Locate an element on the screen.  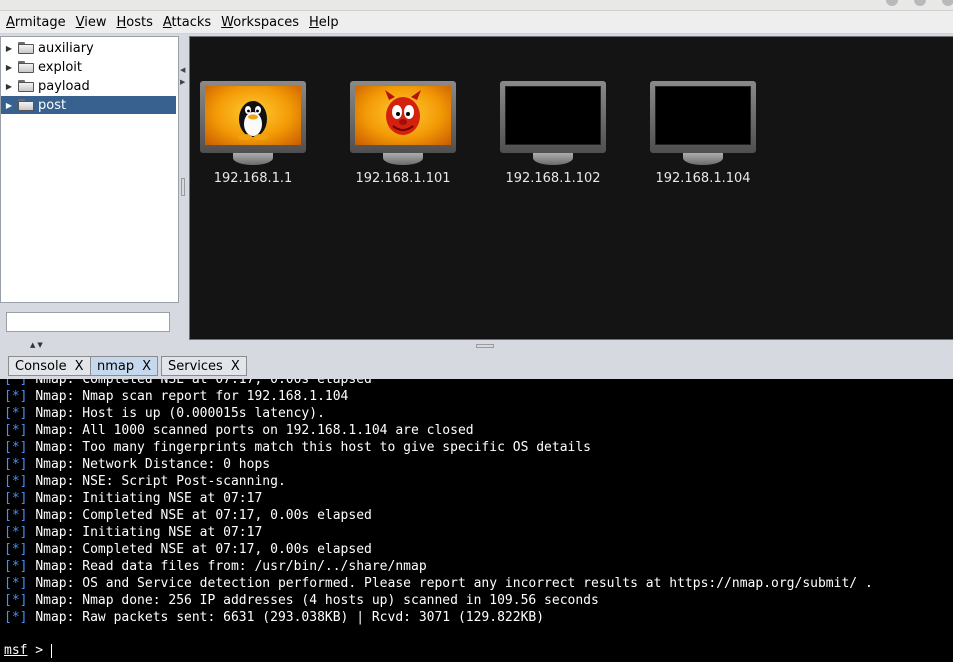
menu-label: orkspaces is located at coordinates (266, 22).